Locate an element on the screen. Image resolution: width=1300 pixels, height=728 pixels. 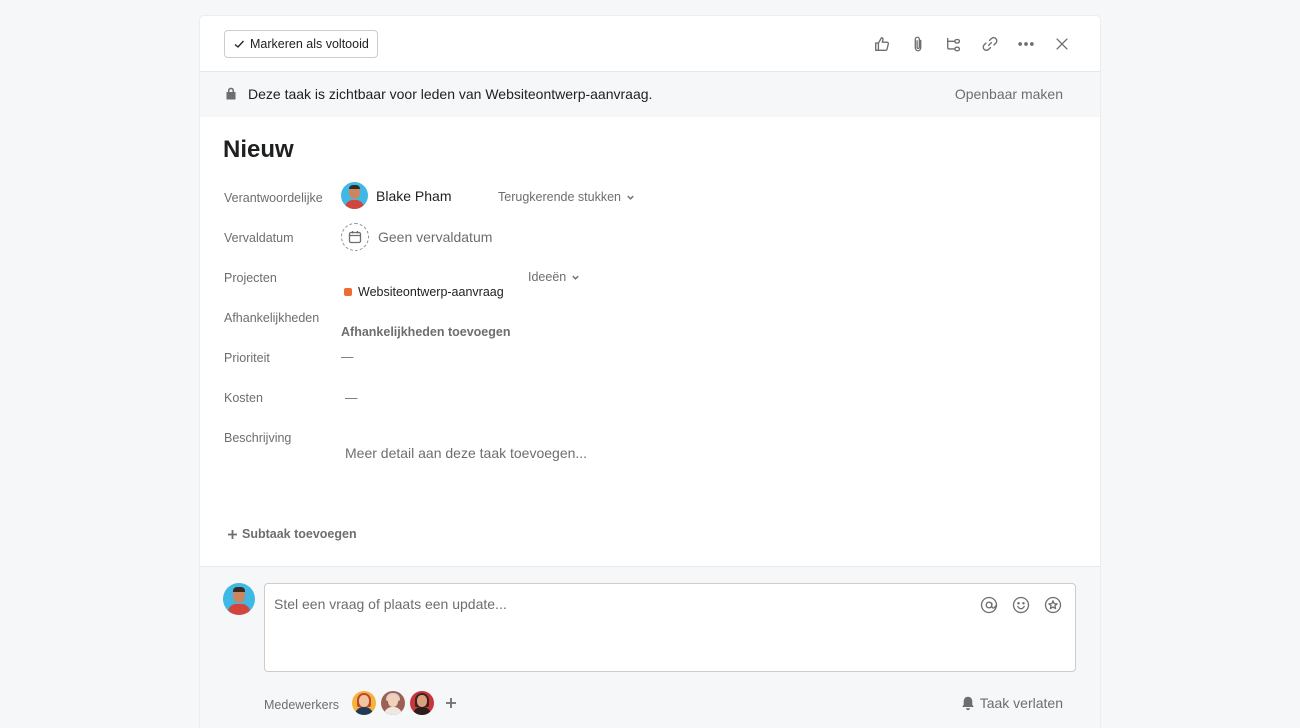
due-date-field: Geen vervaldatum is located at coordinates (416, 237).